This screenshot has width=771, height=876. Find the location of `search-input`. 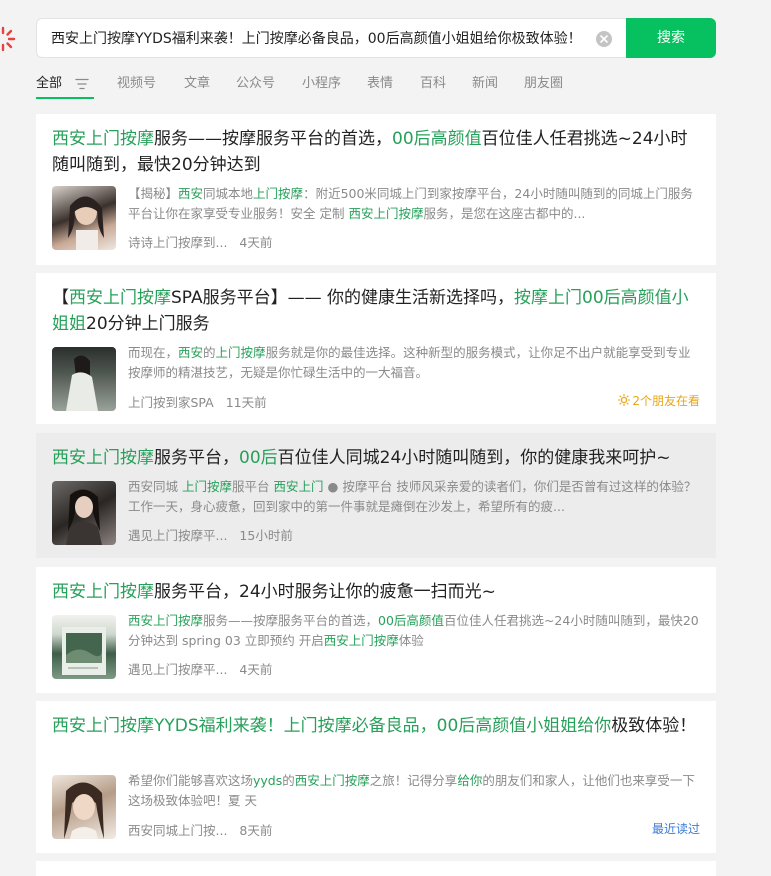

search-input is located at coordinates (321, 38).